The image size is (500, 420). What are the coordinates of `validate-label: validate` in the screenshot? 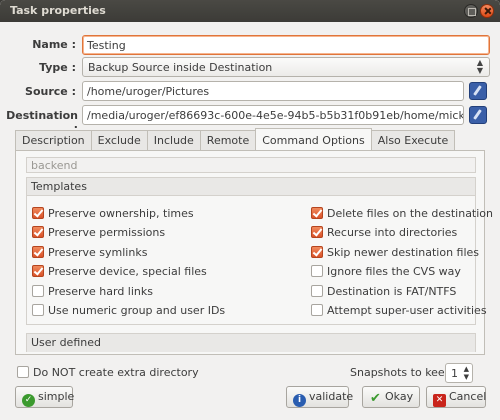 It's located at (331, 396).